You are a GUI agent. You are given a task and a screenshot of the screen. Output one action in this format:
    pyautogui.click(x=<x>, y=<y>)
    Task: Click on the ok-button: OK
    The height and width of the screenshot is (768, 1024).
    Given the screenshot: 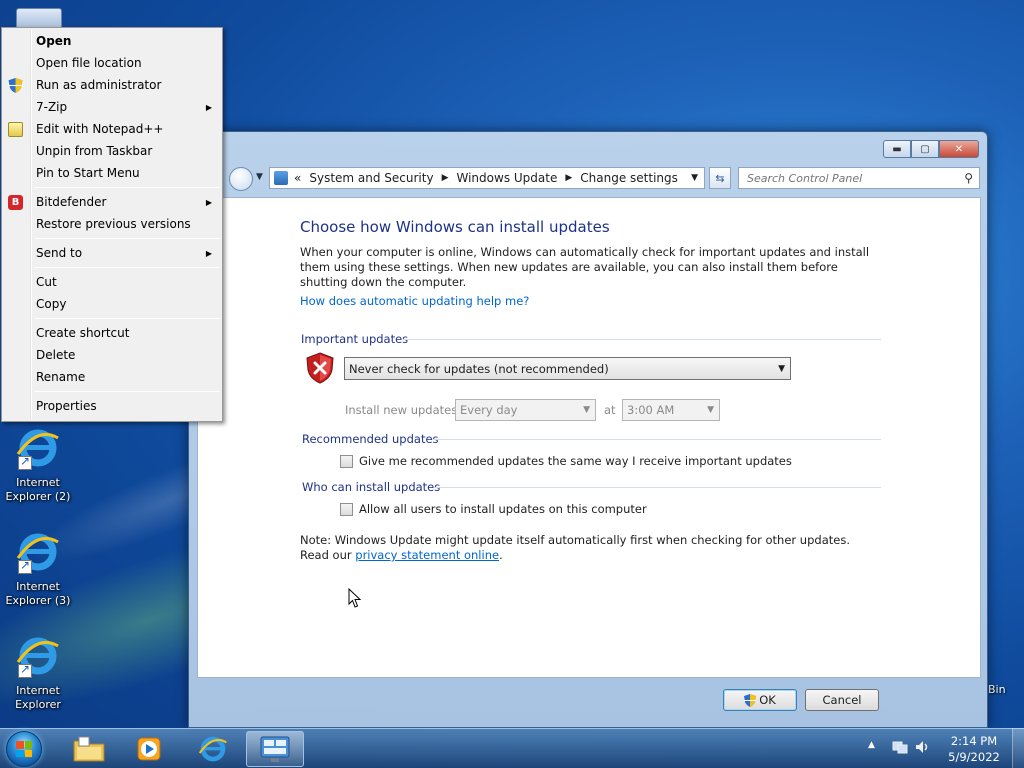 What is the action you would take?
    pyautogui.click(x=760, y=700)
    